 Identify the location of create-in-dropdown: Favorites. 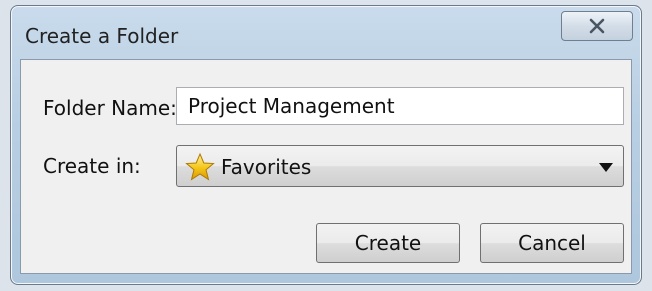
(400, 166).